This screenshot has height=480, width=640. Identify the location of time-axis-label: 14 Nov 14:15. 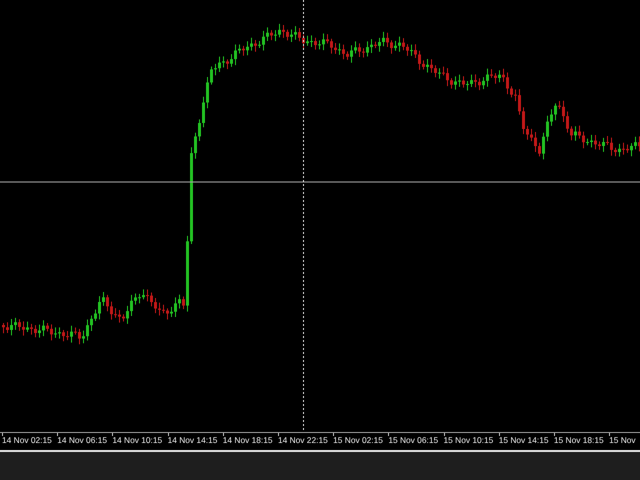
(195, 441).